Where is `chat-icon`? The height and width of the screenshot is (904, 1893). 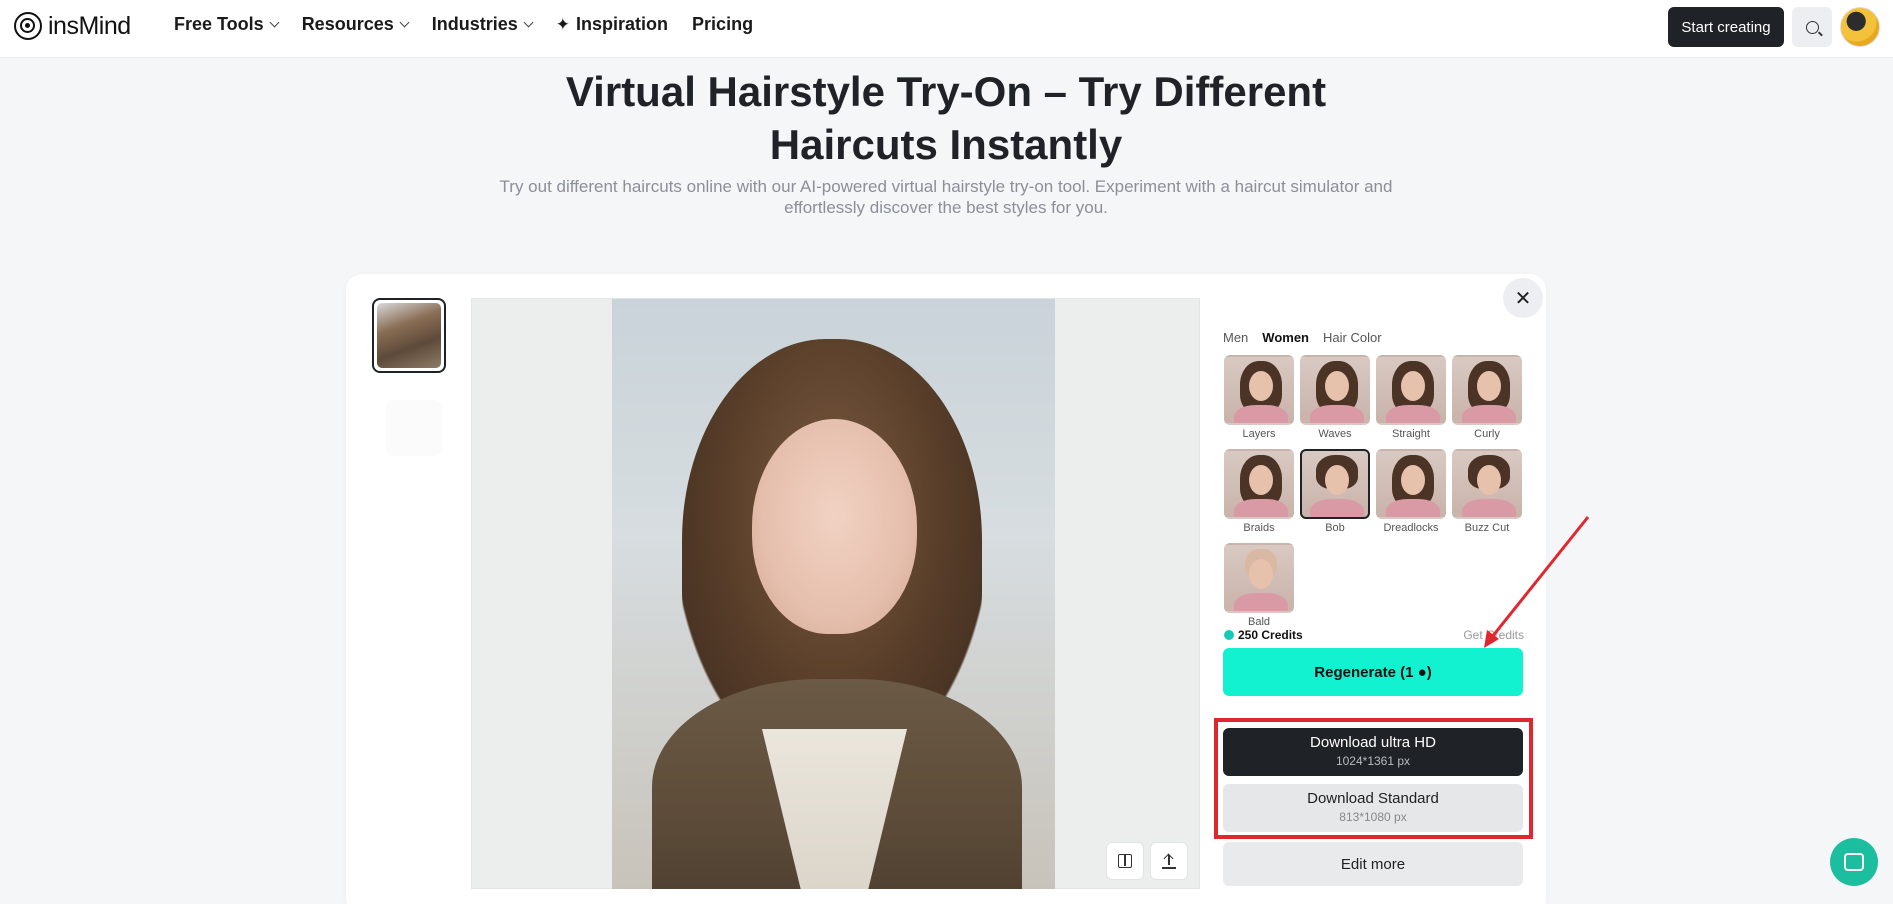
chat-icon is located at coordinates (1854, 862).